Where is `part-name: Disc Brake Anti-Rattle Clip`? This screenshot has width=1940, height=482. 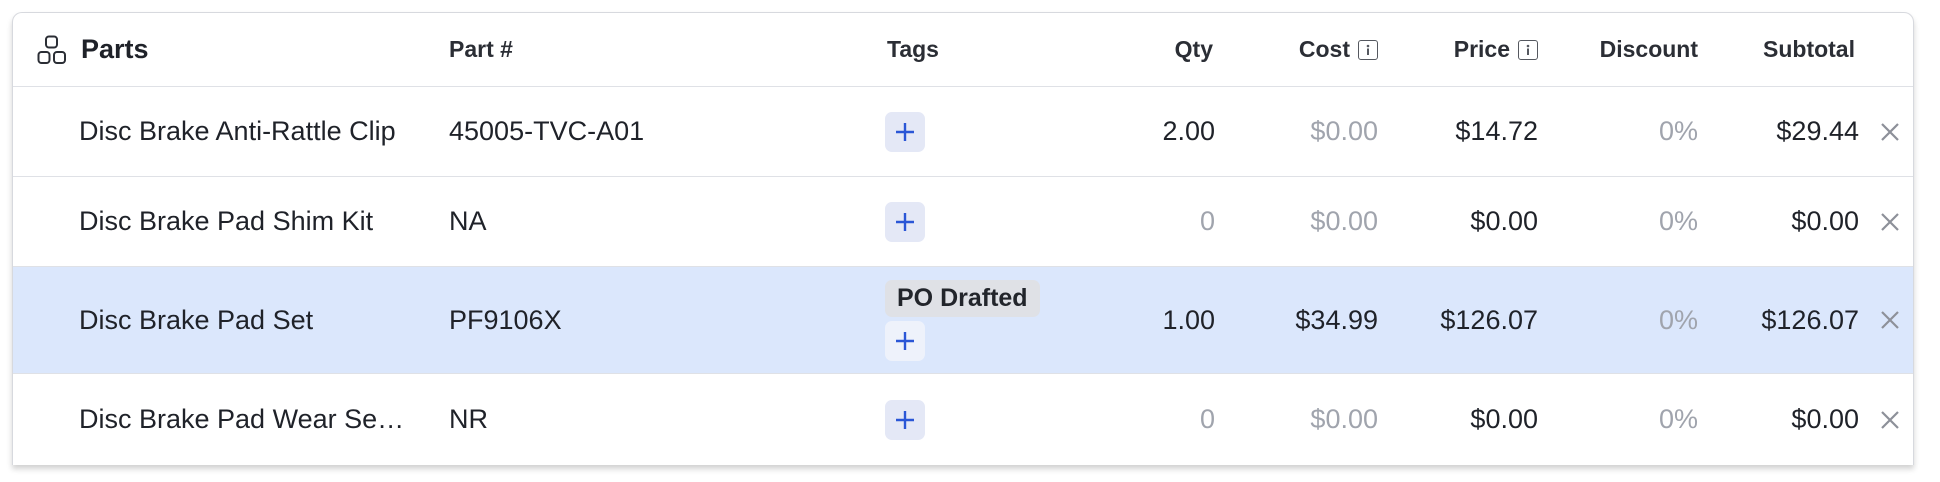 part-name: Disc Brake Anti-Rattle Clip is located at coordinates (251, 131).